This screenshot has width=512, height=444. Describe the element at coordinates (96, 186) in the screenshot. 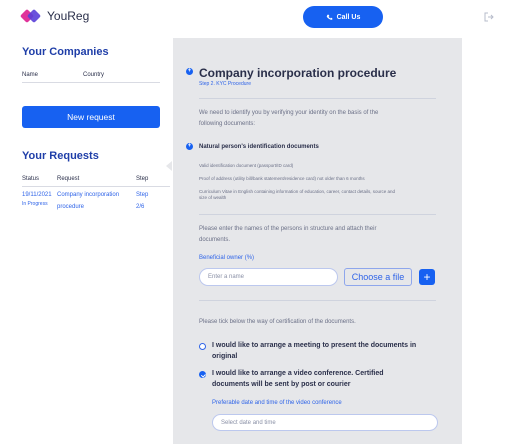

I see `requests-divider` at that location.